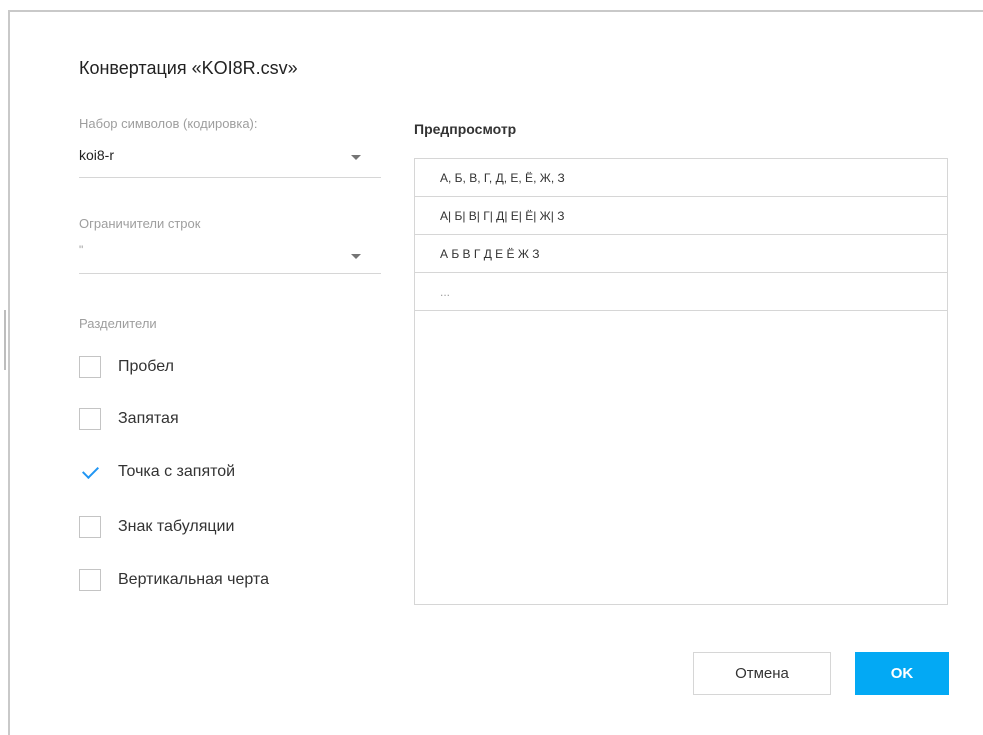 The image size is (983, 735). What do you see at coordinates (177, 471) in the screenshot?
I see `separator-semicolon-label: Точка с запятой` at bounding box center [177, 471].